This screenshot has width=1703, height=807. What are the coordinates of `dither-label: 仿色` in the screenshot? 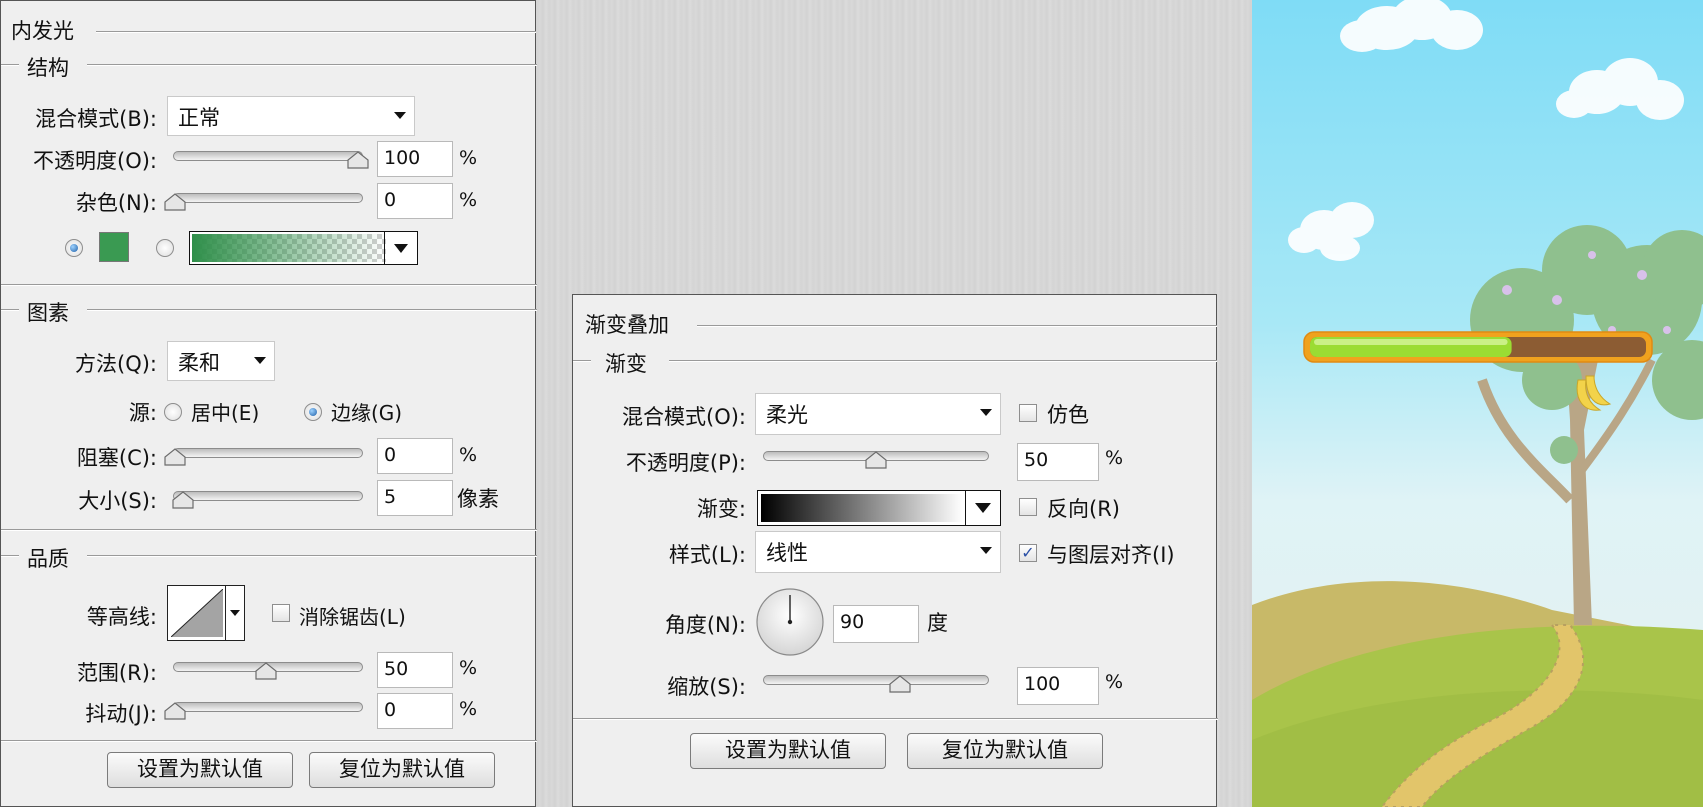 It's located at (1068, 414).